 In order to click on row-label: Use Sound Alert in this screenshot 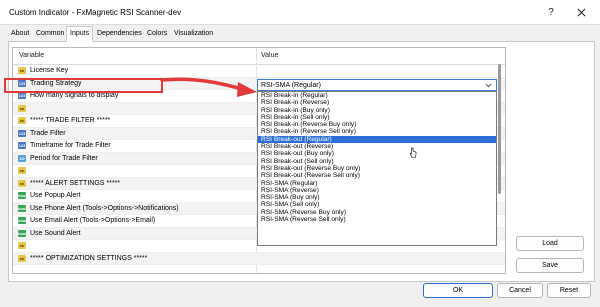, I will do `click(55, 233)`.